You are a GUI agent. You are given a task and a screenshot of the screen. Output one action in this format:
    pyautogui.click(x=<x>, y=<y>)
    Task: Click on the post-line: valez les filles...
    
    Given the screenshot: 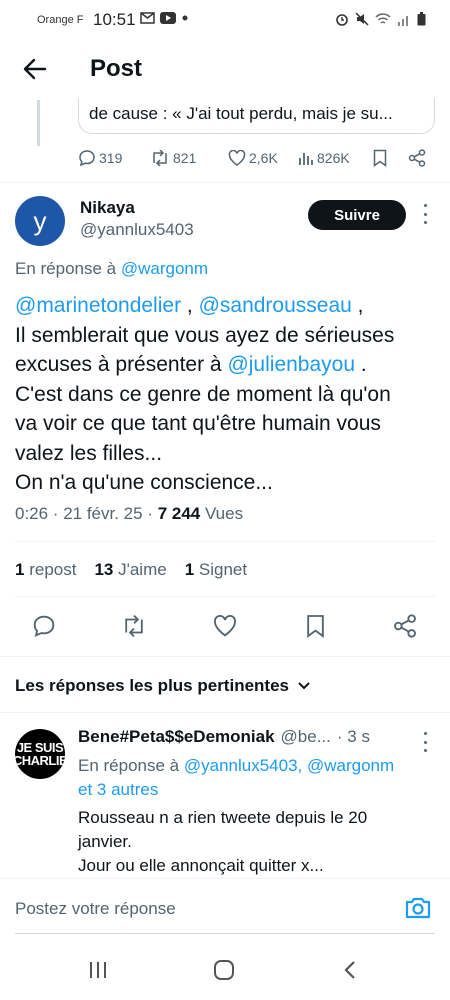 What is the action you would take?
    pyautogui.click(x=89, y=453)
    